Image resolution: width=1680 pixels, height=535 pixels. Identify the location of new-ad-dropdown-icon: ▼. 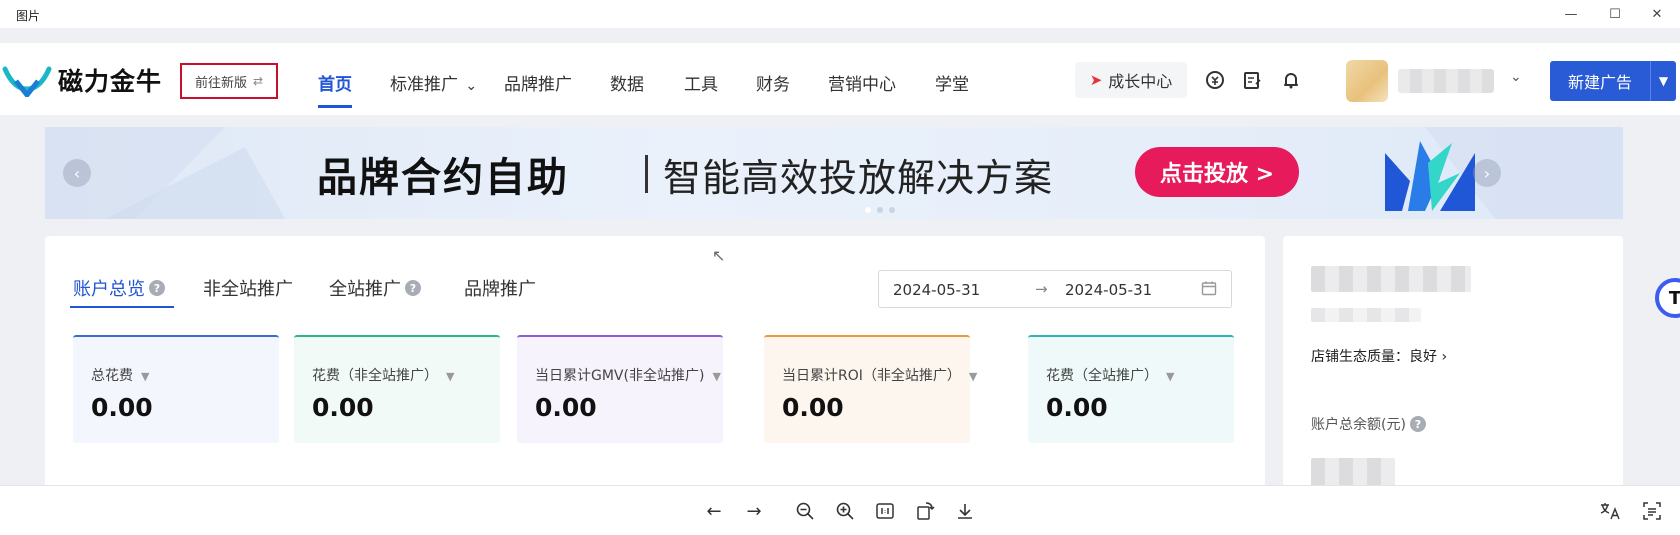
(1663, 81).